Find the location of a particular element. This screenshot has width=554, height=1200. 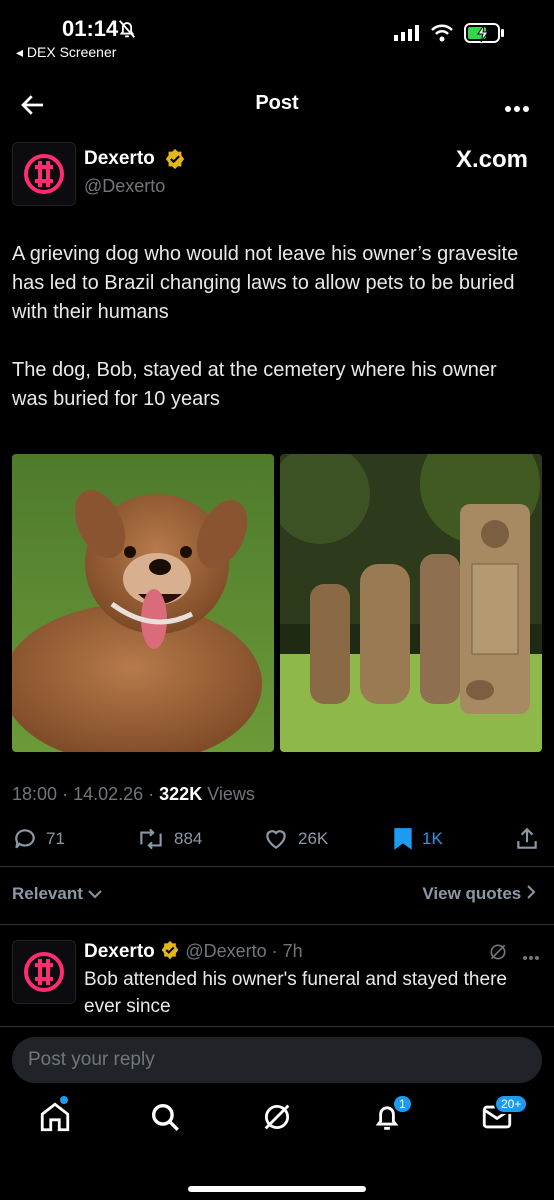

share-icon is located at coordinates (527, 838).